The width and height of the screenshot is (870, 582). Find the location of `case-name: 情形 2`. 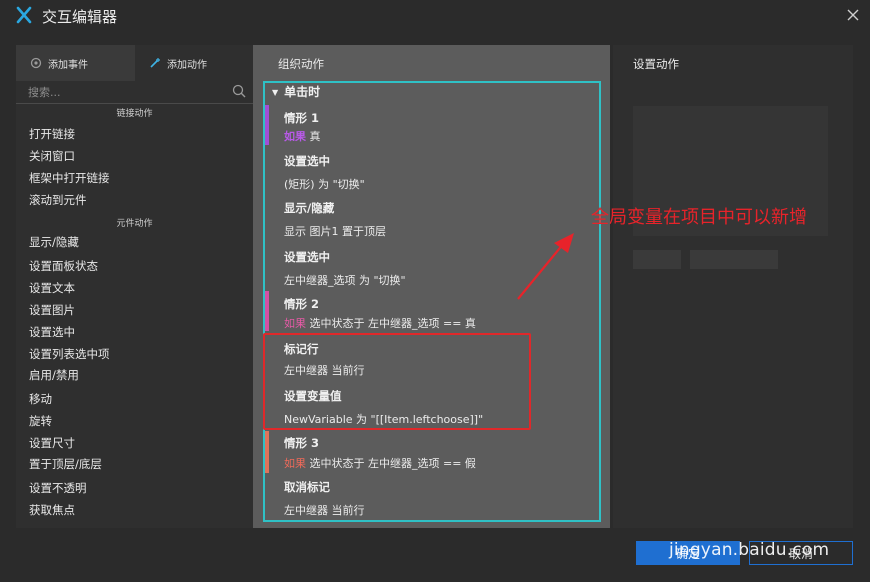

case-name: 情形 2 is located at coordinates (301, 304).